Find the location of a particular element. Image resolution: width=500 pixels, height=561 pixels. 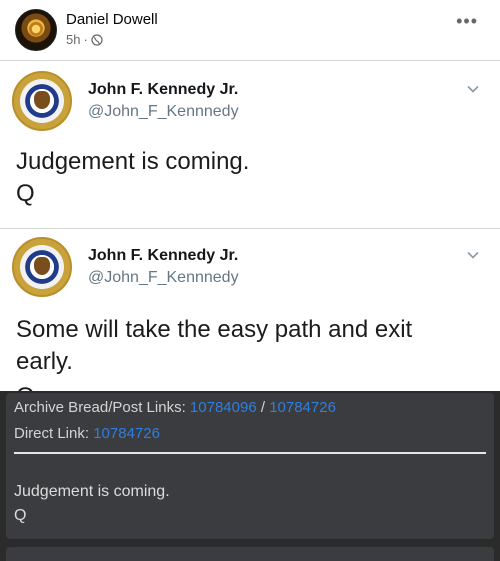

post-author-name: Daniel Dowell is located at coordinates (112, 19).